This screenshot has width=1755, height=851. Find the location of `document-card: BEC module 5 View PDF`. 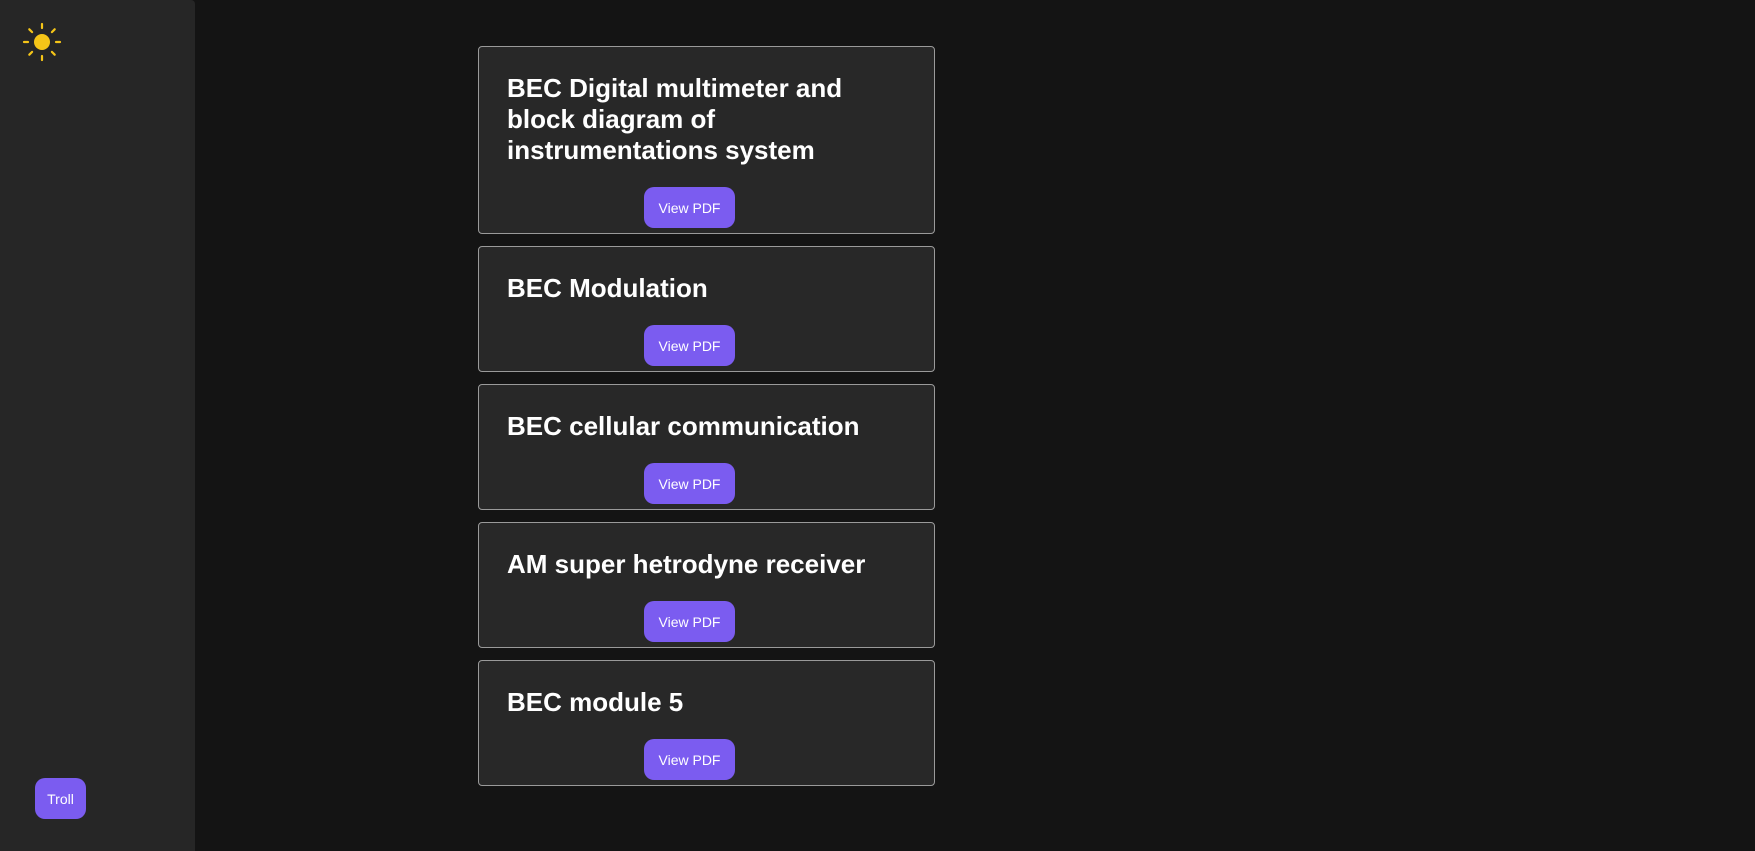

document-card: BEC module 5 View PDF is located at coordinates (706, 723).